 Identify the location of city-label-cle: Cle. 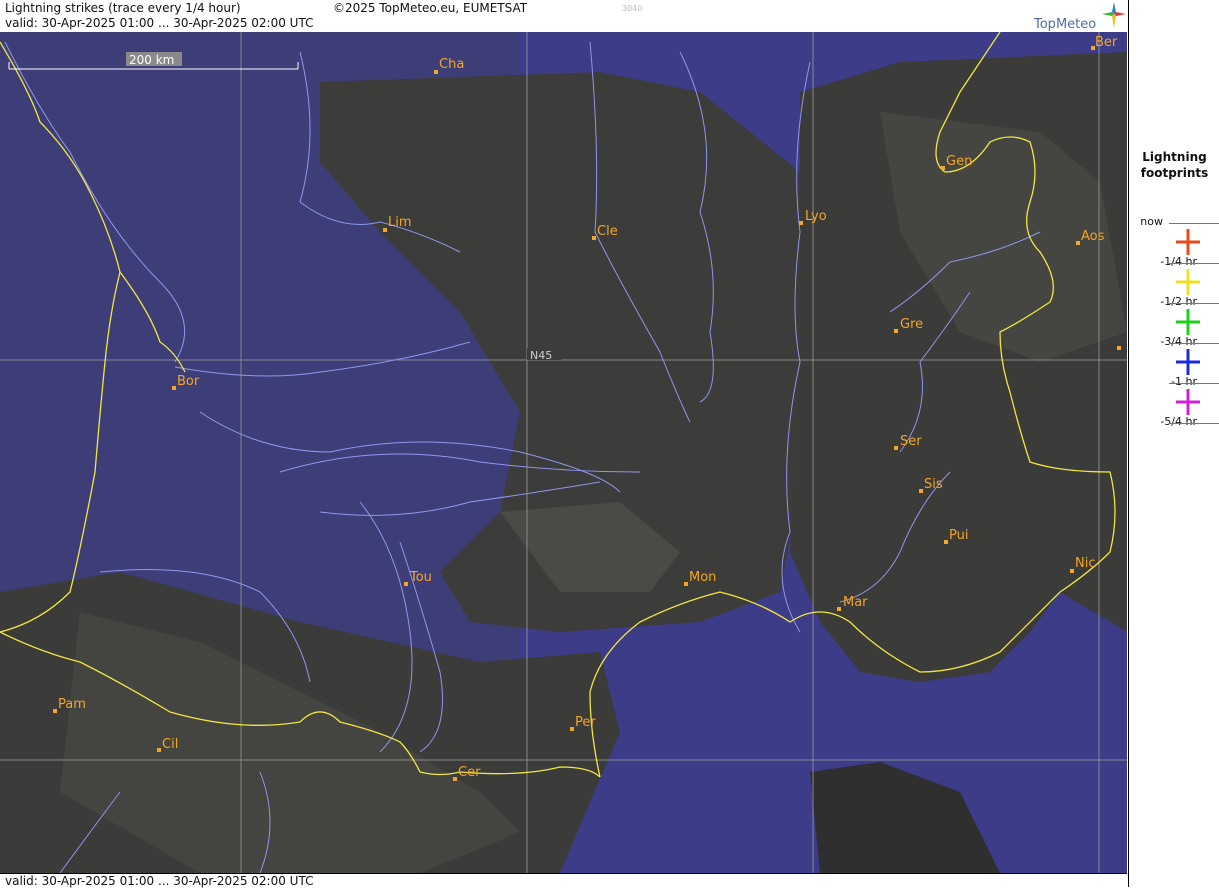
(607, 231).